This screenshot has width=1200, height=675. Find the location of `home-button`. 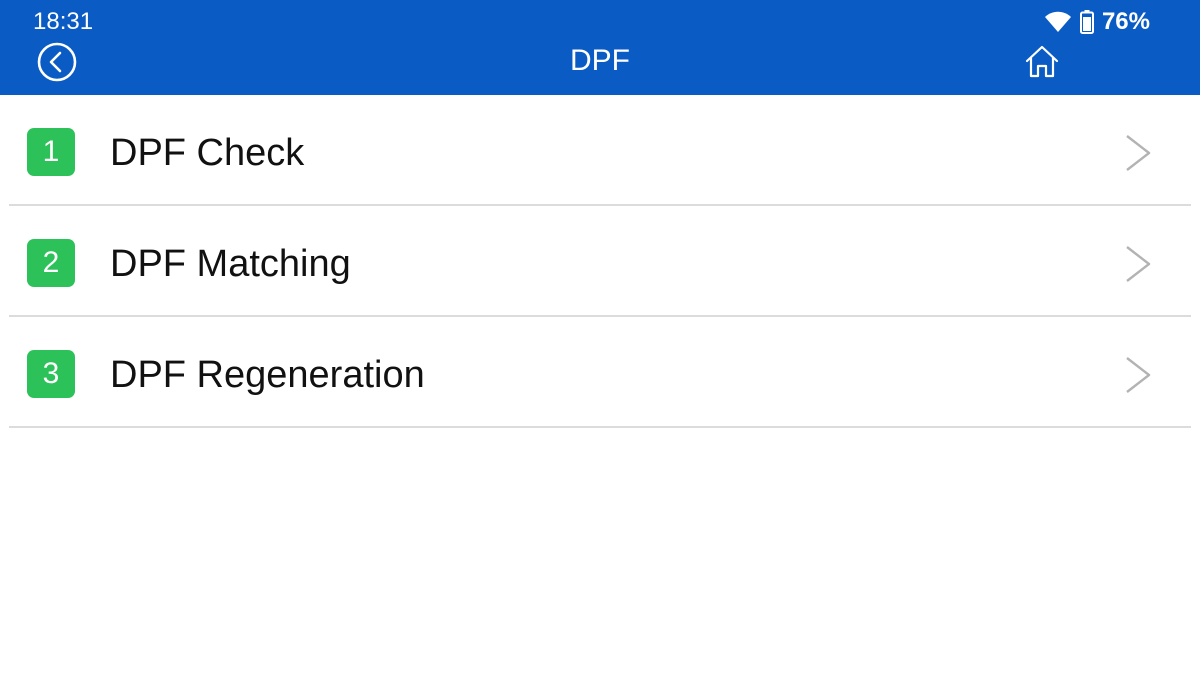

home-button is located at coordinates (1042, 62).